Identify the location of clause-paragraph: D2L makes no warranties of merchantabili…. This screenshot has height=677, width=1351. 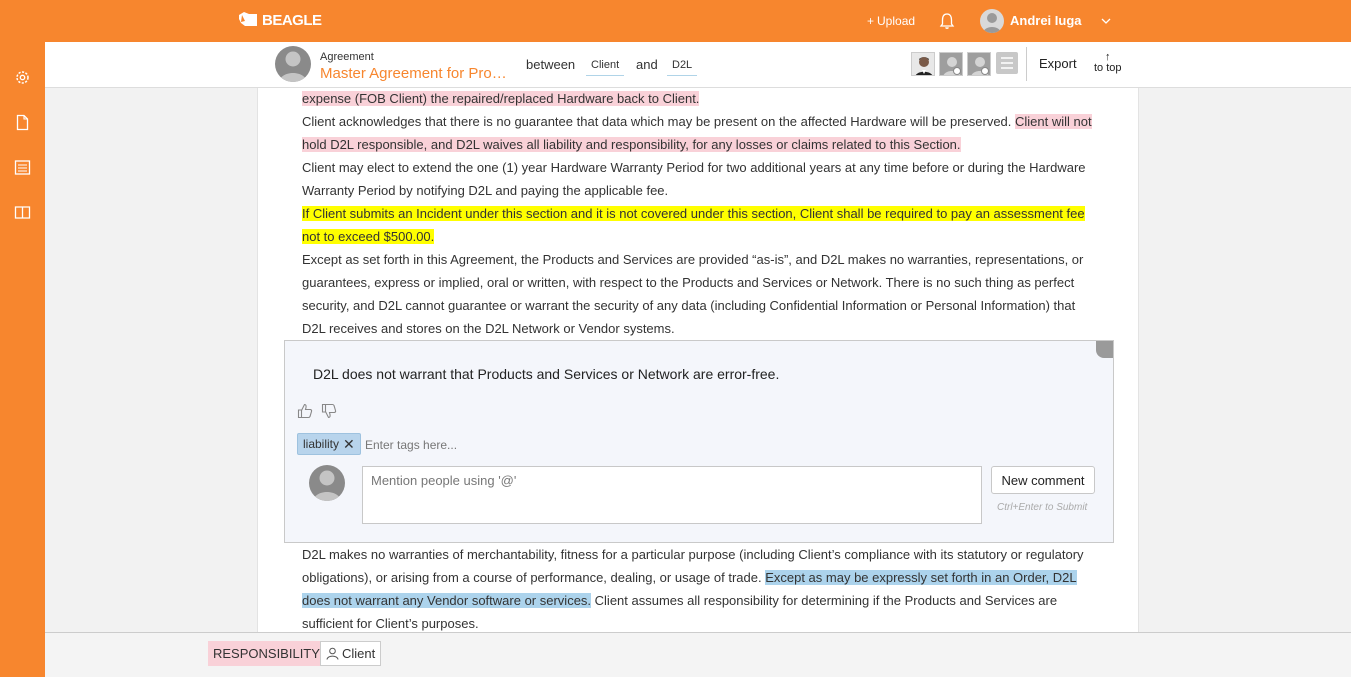
(697, 588).